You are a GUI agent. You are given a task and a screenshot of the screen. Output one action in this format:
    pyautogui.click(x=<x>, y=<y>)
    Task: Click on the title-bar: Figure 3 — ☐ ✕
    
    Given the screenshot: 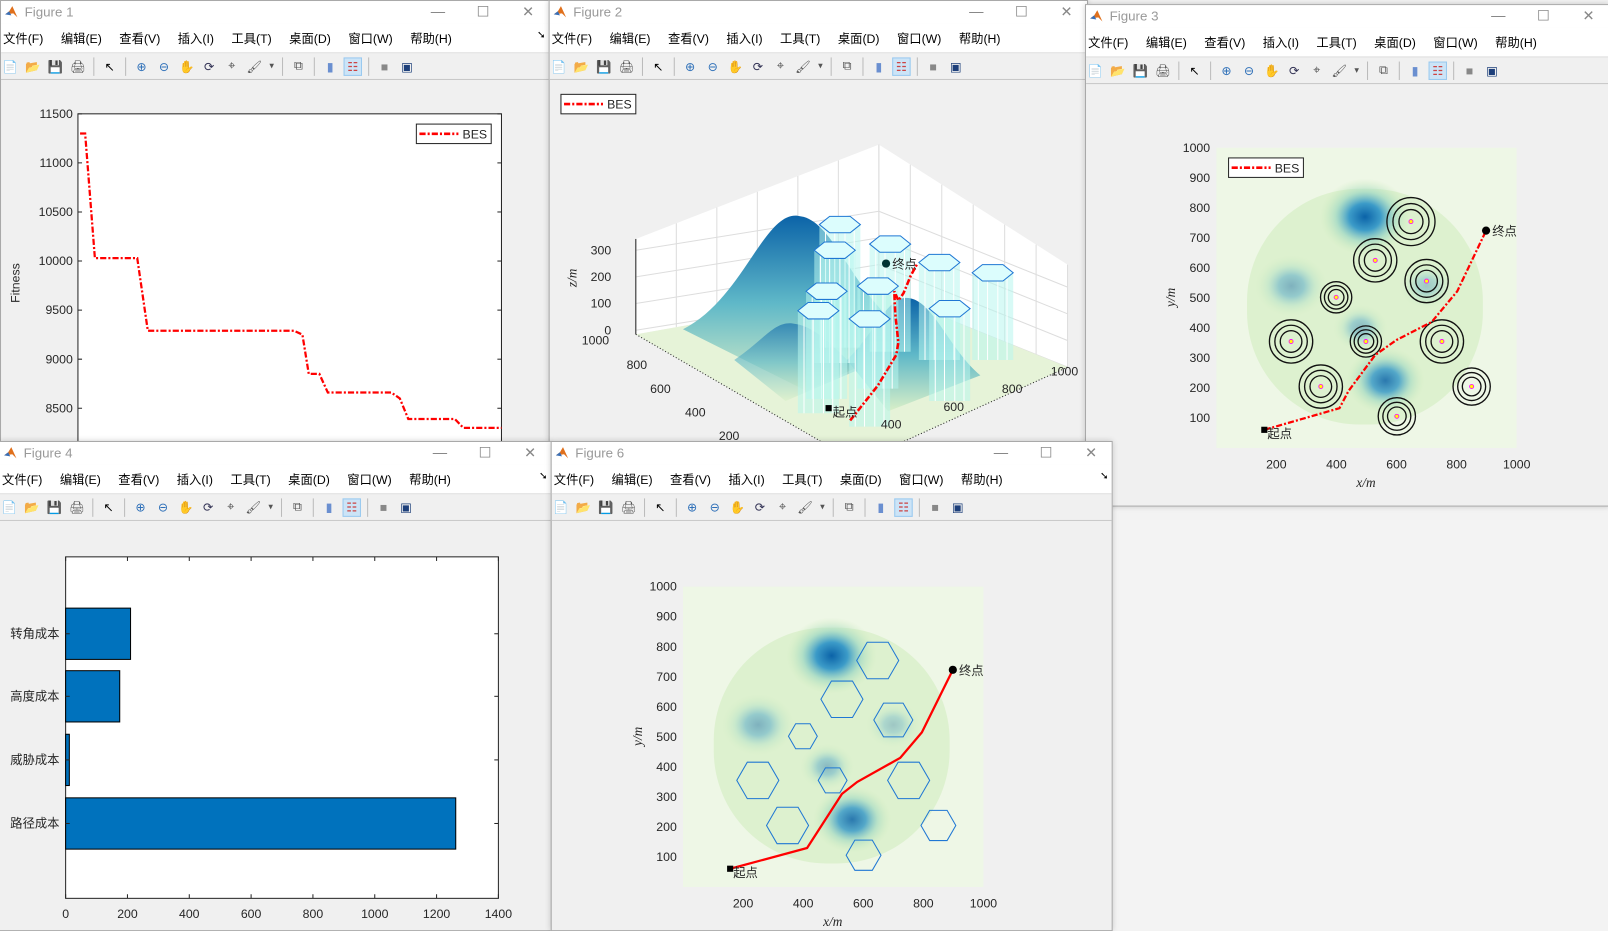 What is the action you would take?
    pyautogui.click(x=1347, y=16)
    